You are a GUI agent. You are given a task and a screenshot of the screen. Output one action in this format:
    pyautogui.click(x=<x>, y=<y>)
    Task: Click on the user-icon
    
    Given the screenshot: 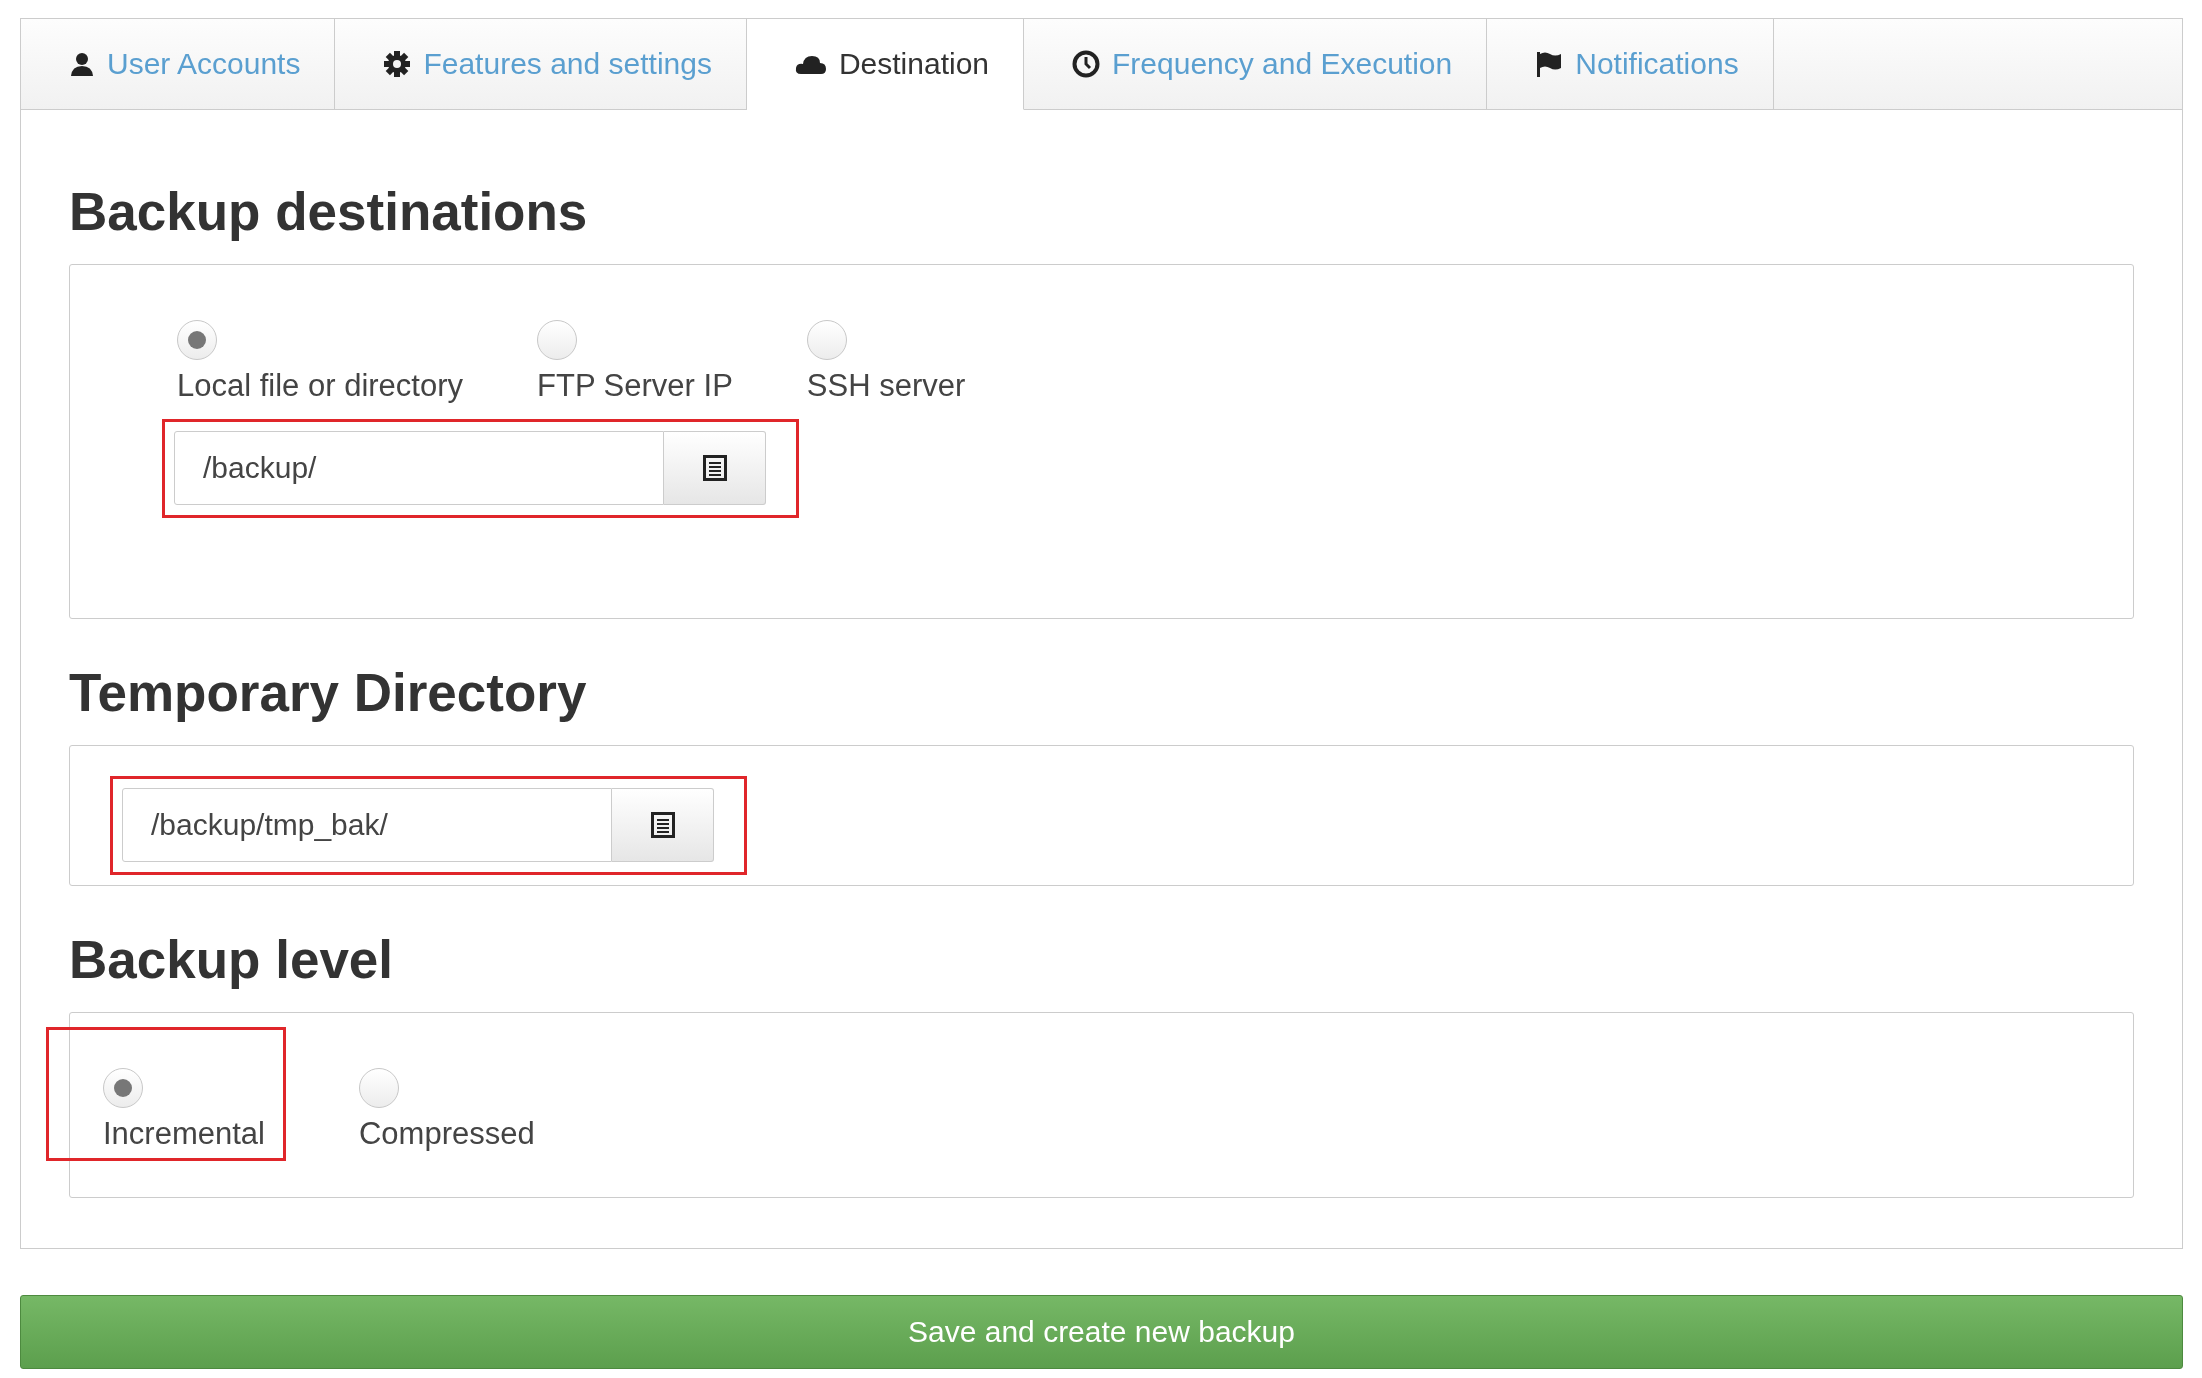 What is the action you would take?
    pyautogui.click(x=82, y=64)
    